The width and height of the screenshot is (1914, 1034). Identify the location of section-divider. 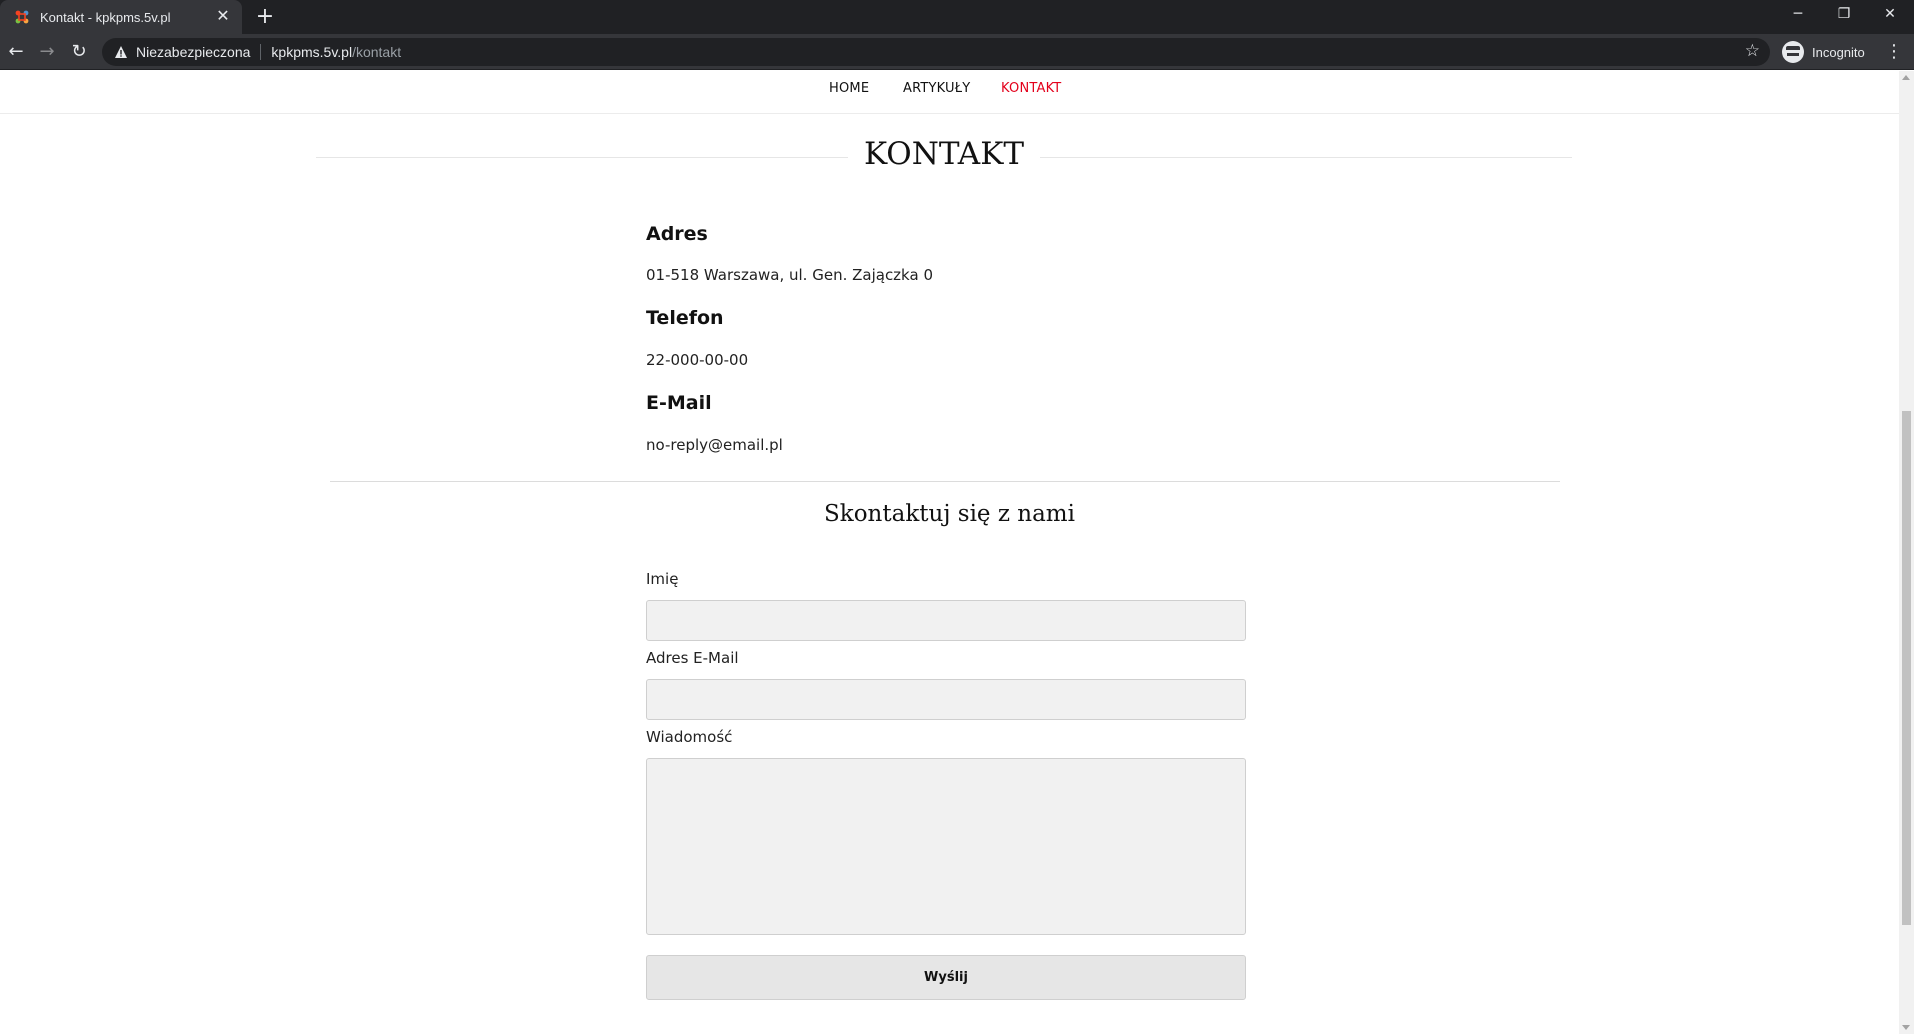
(945, 481).